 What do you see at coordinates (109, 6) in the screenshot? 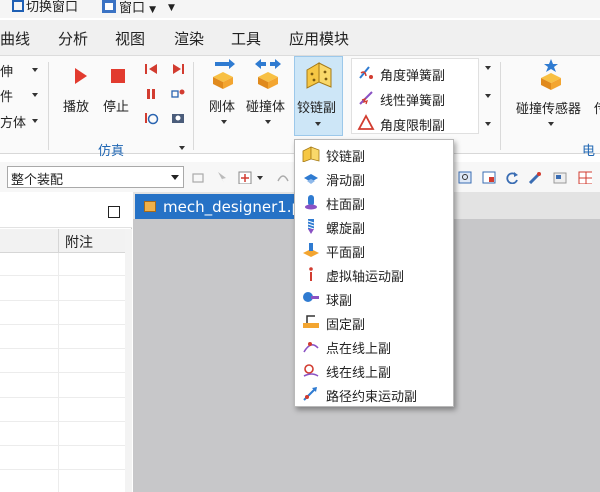
I see `window-icon` at bounding box center [109, 6].